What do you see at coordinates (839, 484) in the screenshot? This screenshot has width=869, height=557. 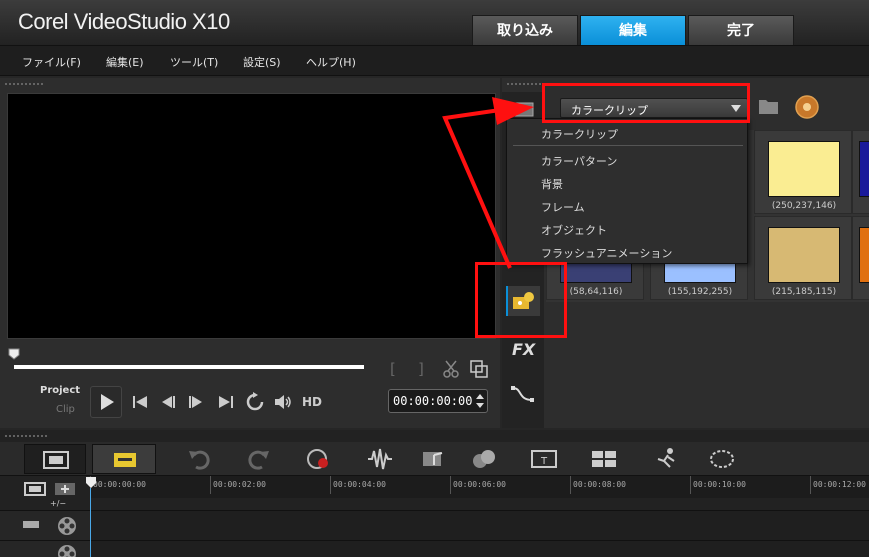 I see `ruler-tick-label: 00:00:12:00` at bounding box center [839, 484].